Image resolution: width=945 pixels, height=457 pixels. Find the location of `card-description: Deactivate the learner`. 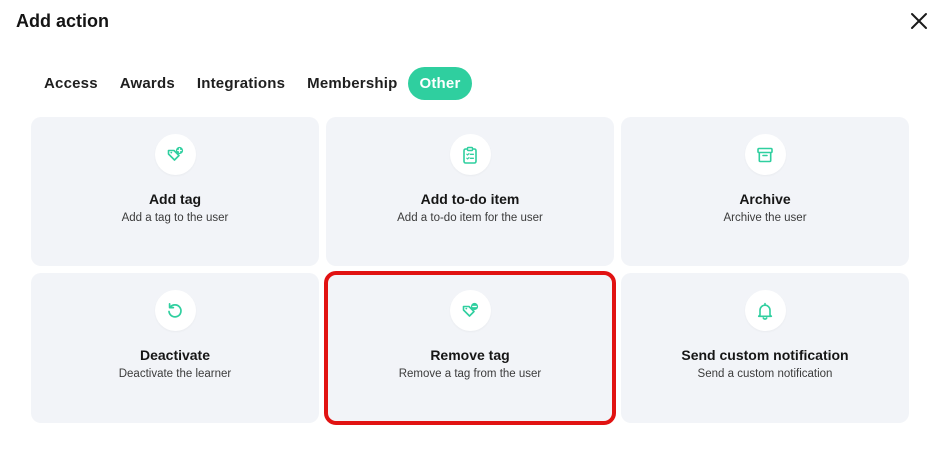

card-description: Deactivate the learner is located at coordinates (175, 374).